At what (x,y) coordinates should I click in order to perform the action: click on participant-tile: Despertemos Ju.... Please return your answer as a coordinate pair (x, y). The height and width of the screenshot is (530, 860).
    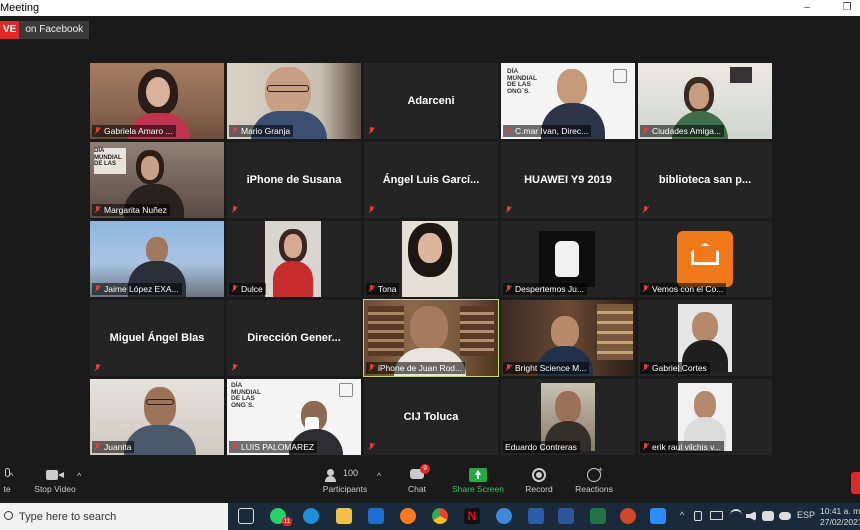
    Looking at the image, I should click on (568, 259).